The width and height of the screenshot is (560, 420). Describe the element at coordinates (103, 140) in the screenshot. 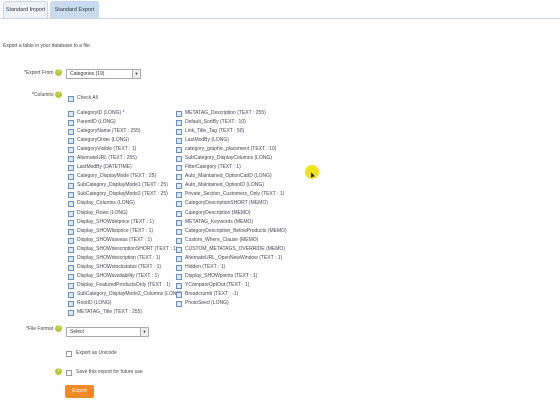

I see `column-label: CategoryOrder (LONG)` at that location.